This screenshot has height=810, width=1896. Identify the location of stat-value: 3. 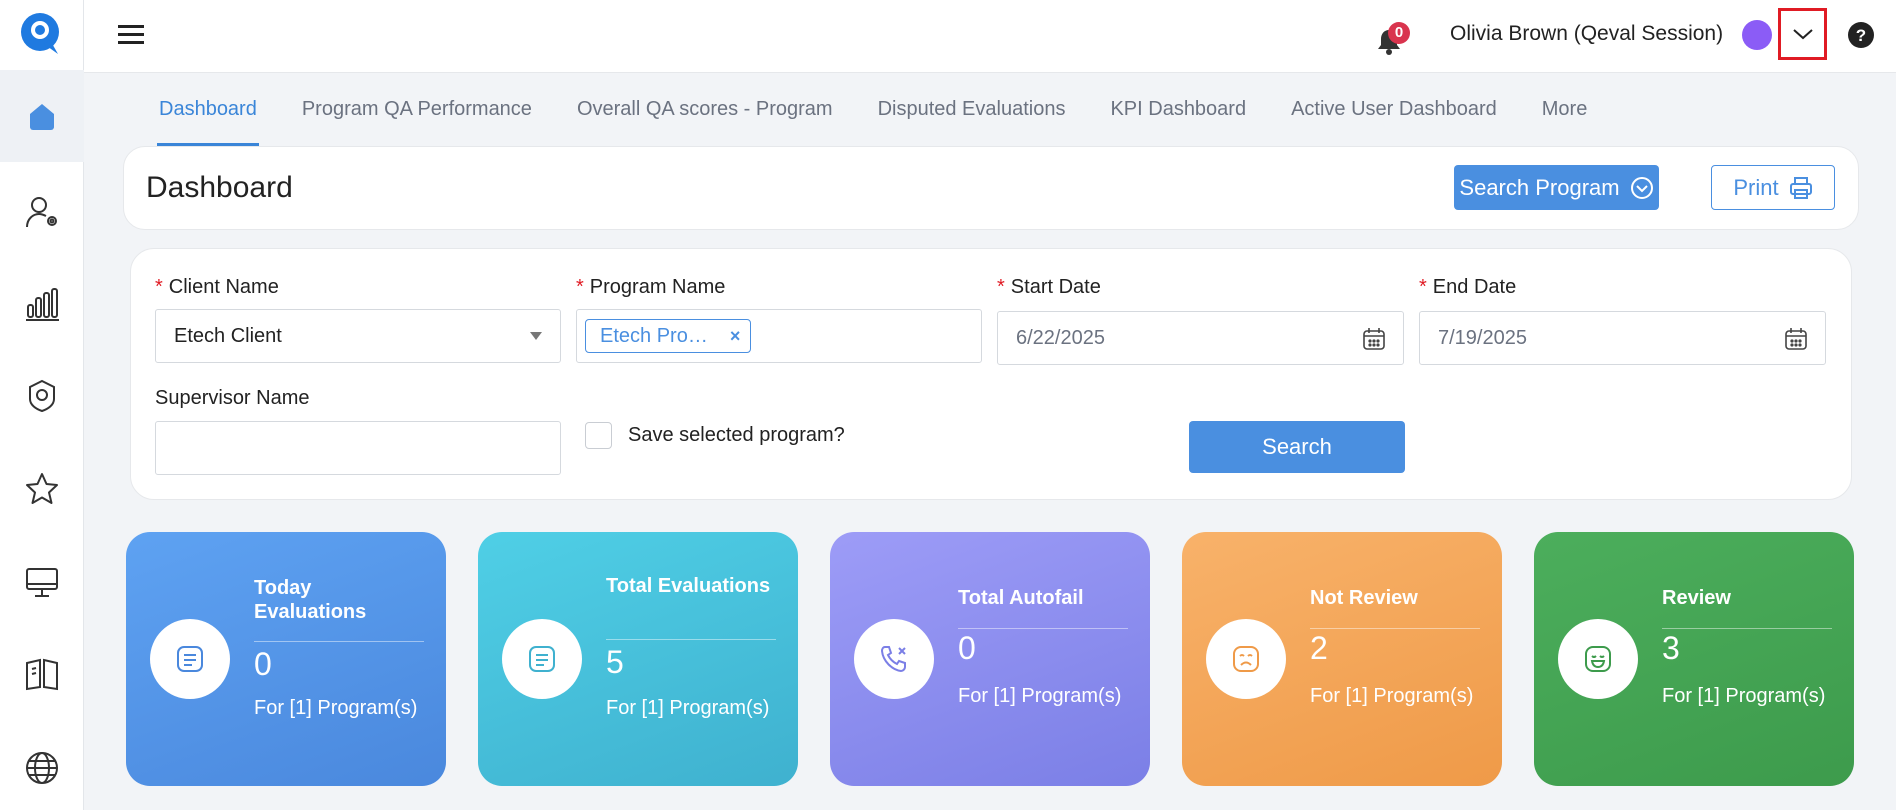
(1671, 648).